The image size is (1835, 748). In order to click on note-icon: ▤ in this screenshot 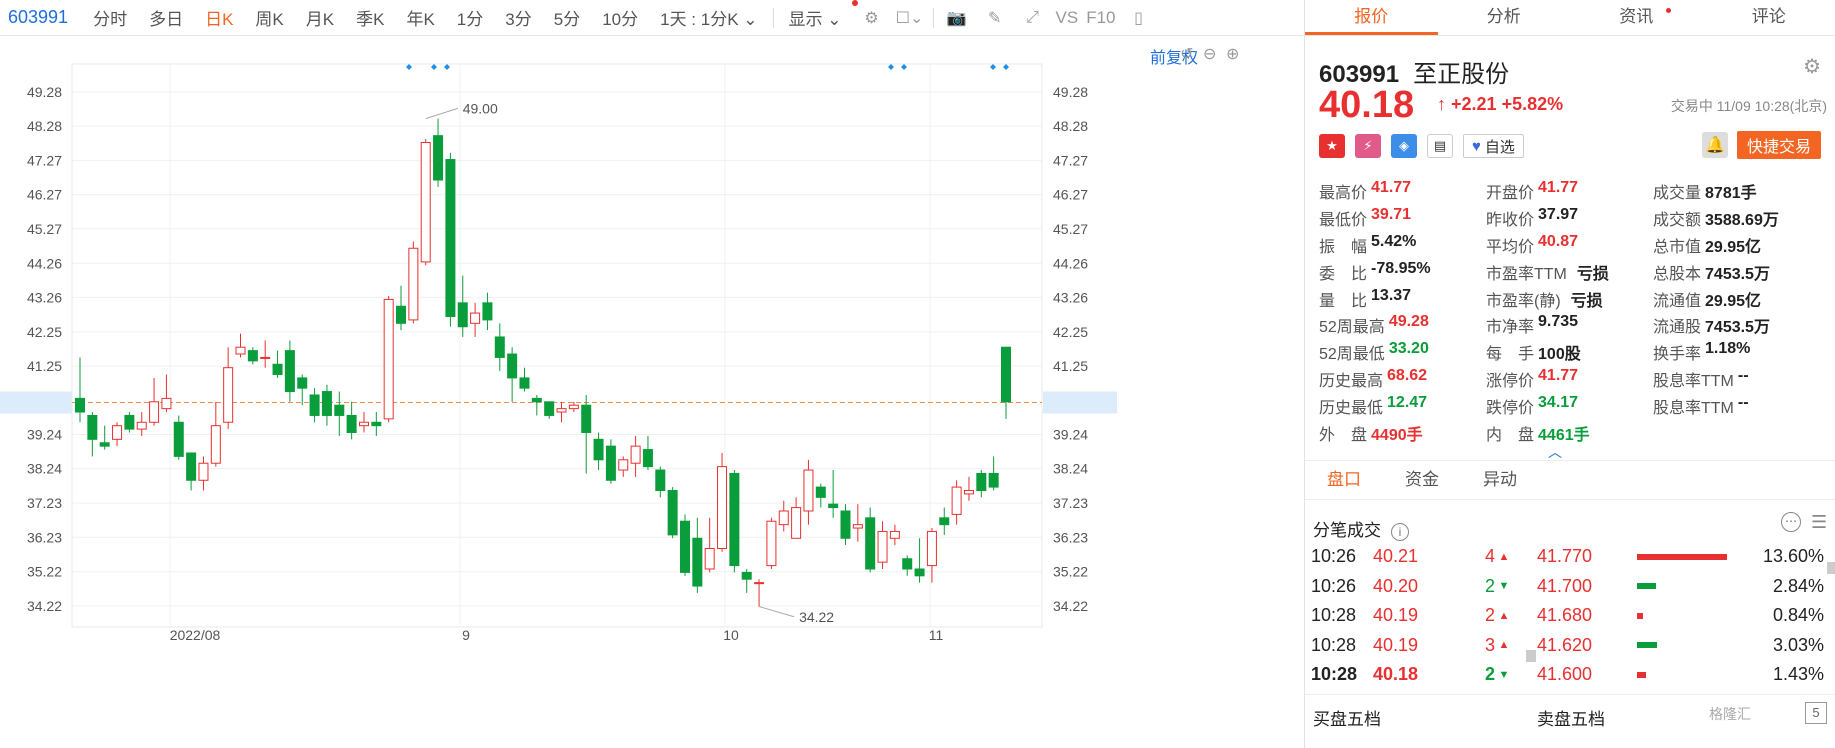, I will do `click(1440, 146)`.